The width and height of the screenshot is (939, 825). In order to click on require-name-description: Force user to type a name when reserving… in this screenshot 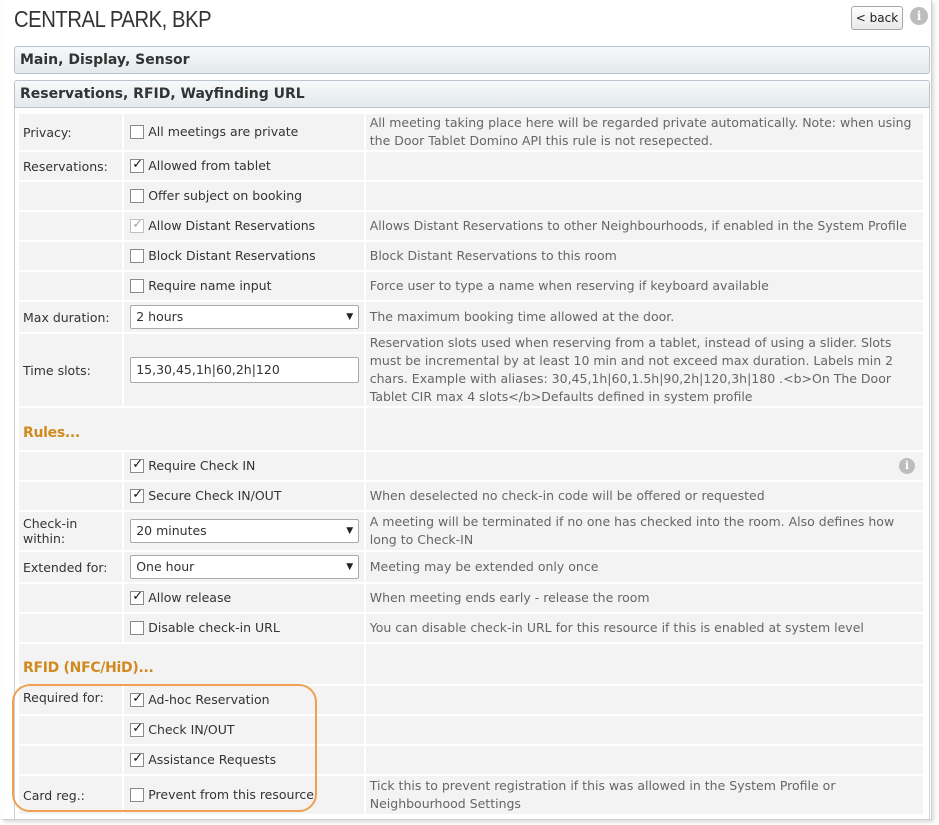, I will do `click(644, 286)`.